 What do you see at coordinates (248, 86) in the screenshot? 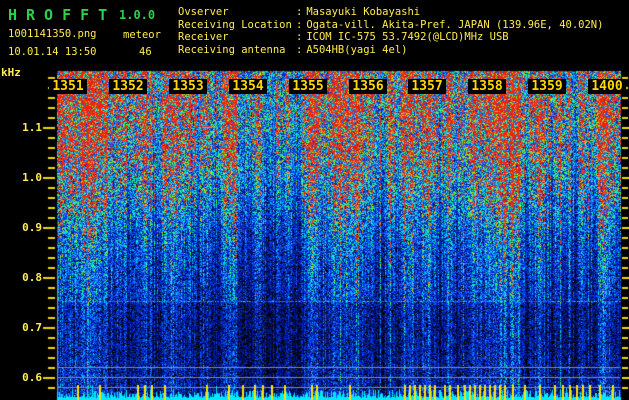
I see `time-tick-label: 1354` at bounding box center [248, 86].